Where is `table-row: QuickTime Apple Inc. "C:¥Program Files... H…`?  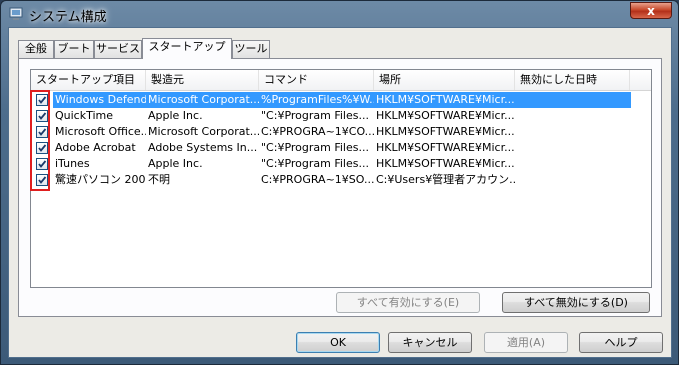 table-row: QuickTime Apple Inc. "C:¥Program Files... H… is located at coordinates (341, 116).